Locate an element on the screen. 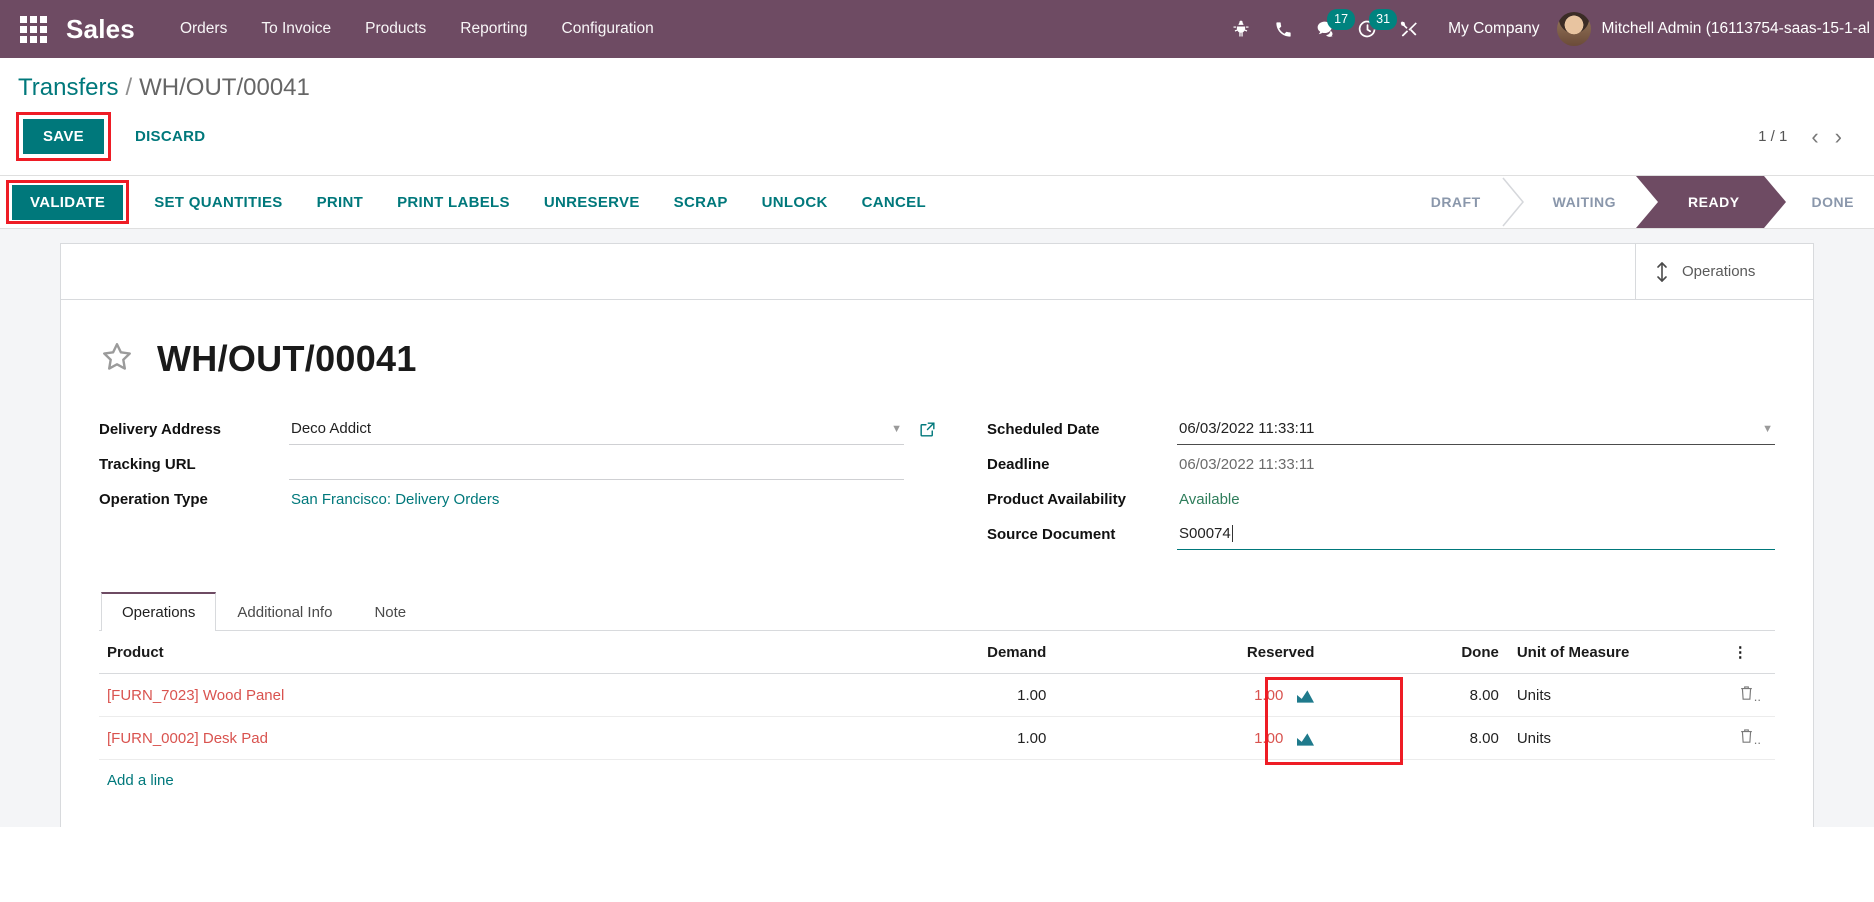  optional-columns-toggle: ⋮ is located at coordinates (1749, 652).